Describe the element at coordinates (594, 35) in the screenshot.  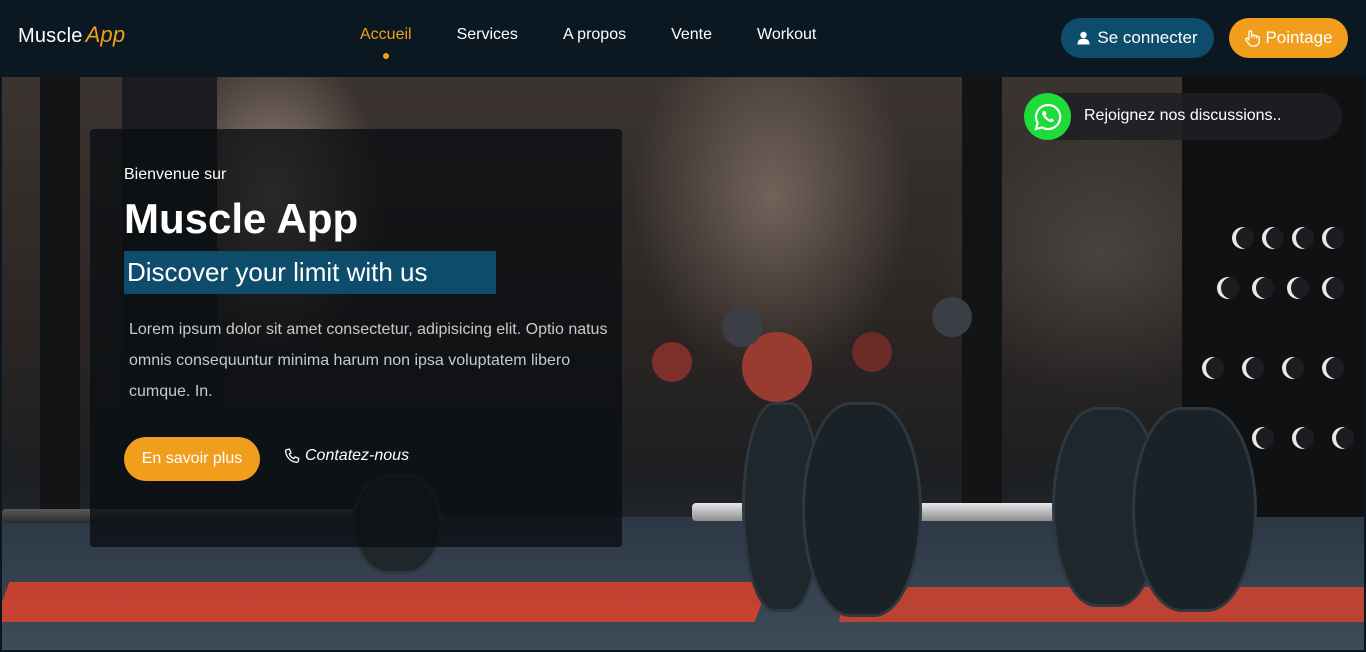
I see `nav-a-propos: A propos` at that location.